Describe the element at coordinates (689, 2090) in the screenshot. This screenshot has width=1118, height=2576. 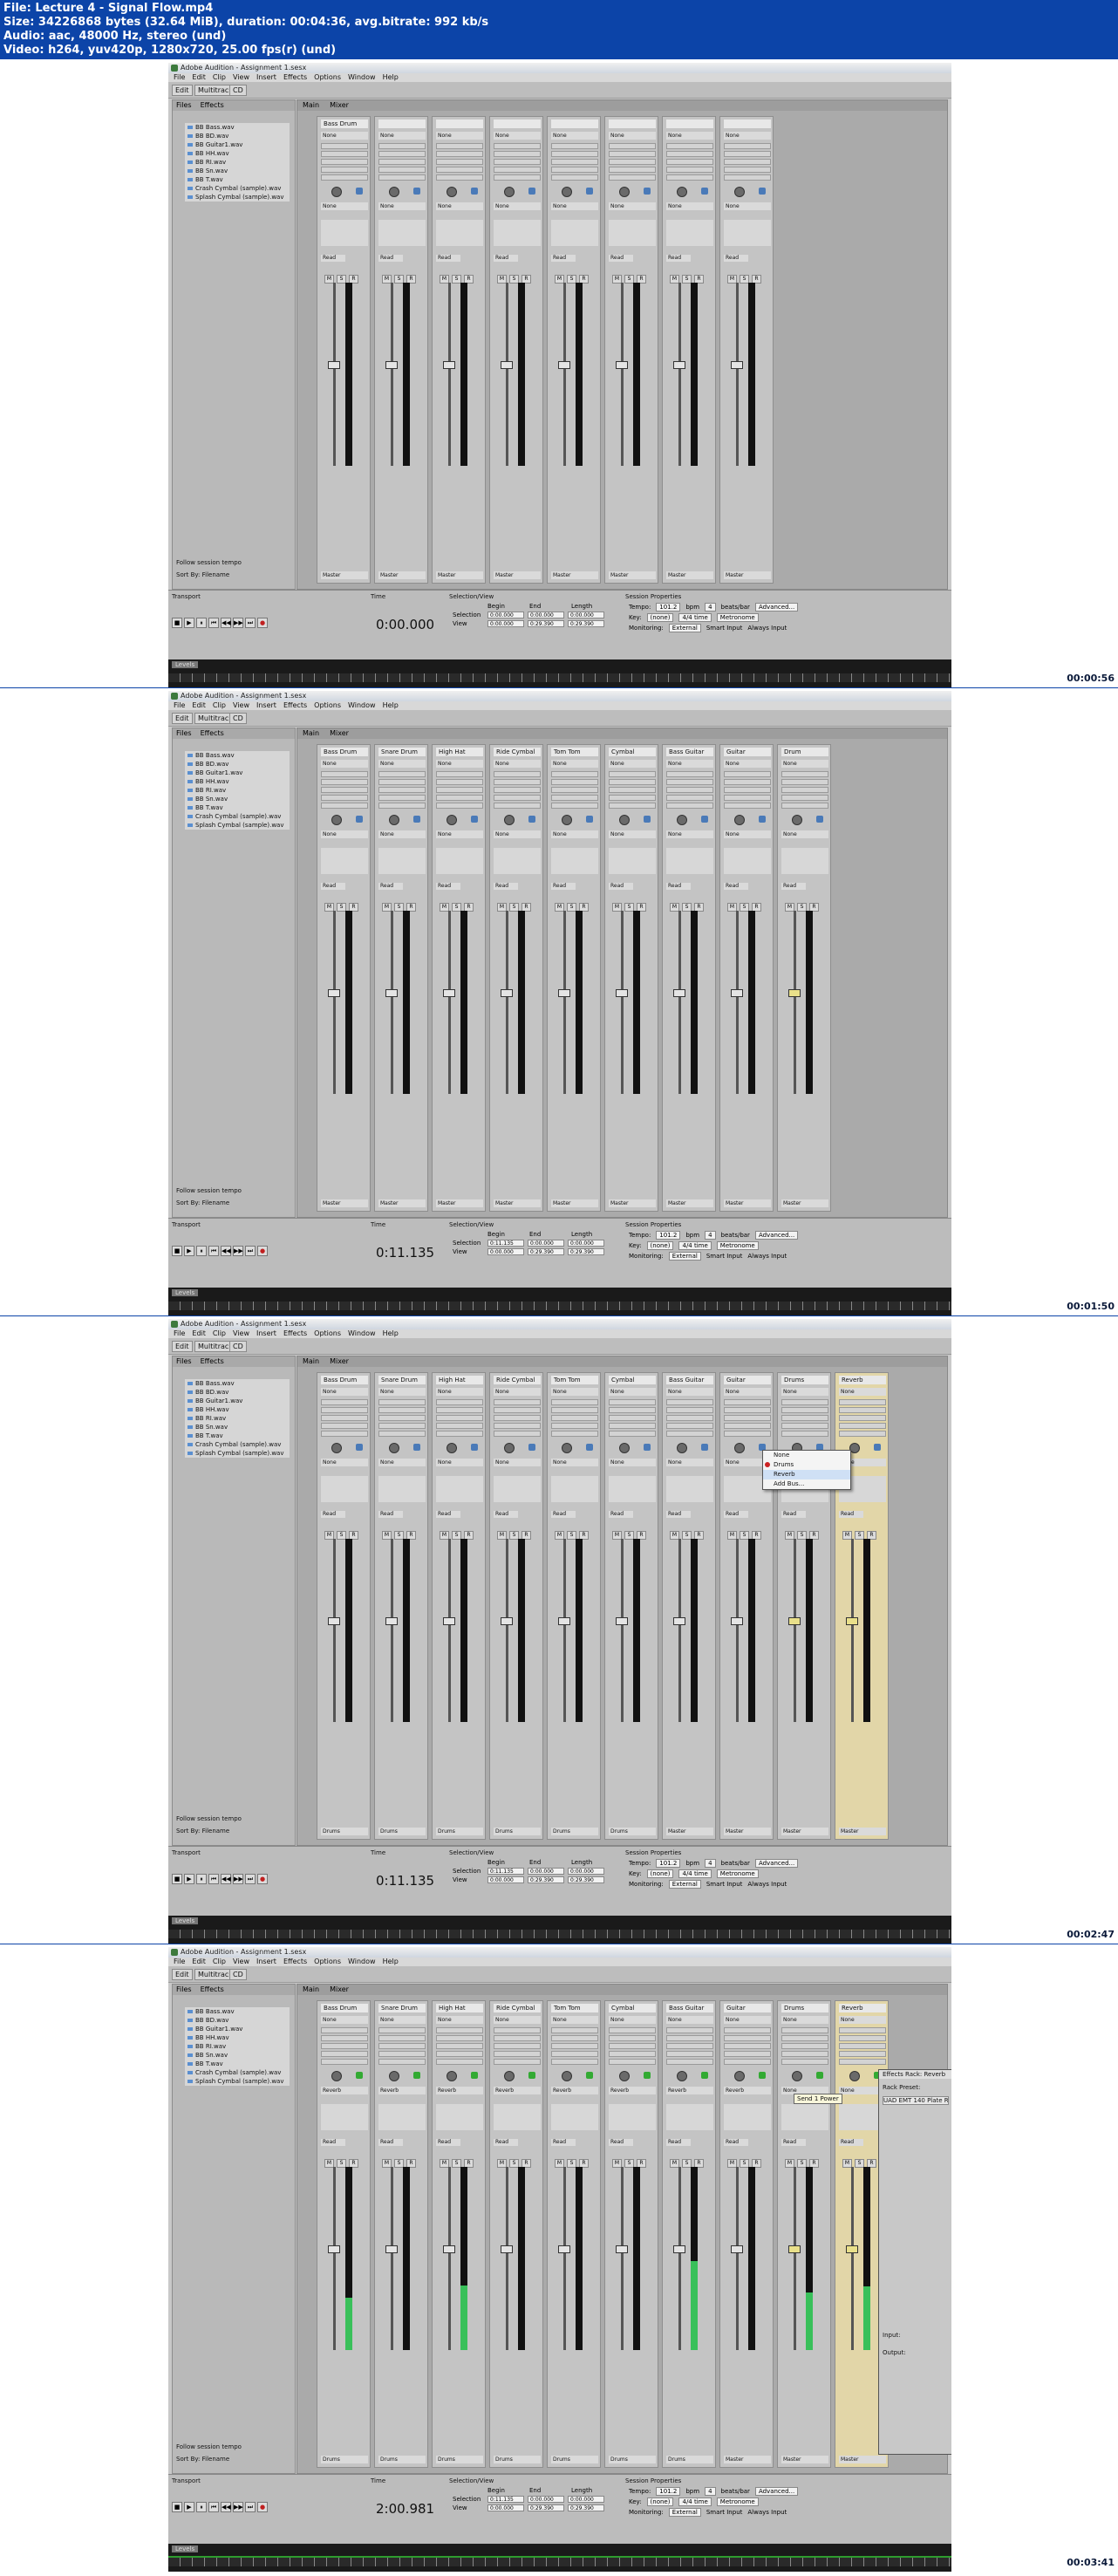
I see `send-bus-select: Reverb` at that location.